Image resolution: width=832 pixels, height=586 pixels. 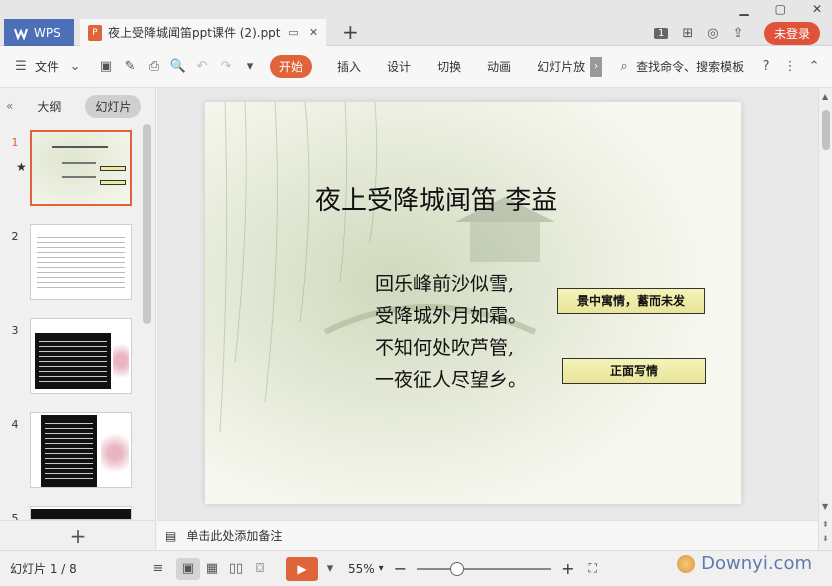 What do you see at coordinates (596, 66) in the screenshot?
I see `ribbon-scroll-right-icon: ›` at bounding box center [596, 66].